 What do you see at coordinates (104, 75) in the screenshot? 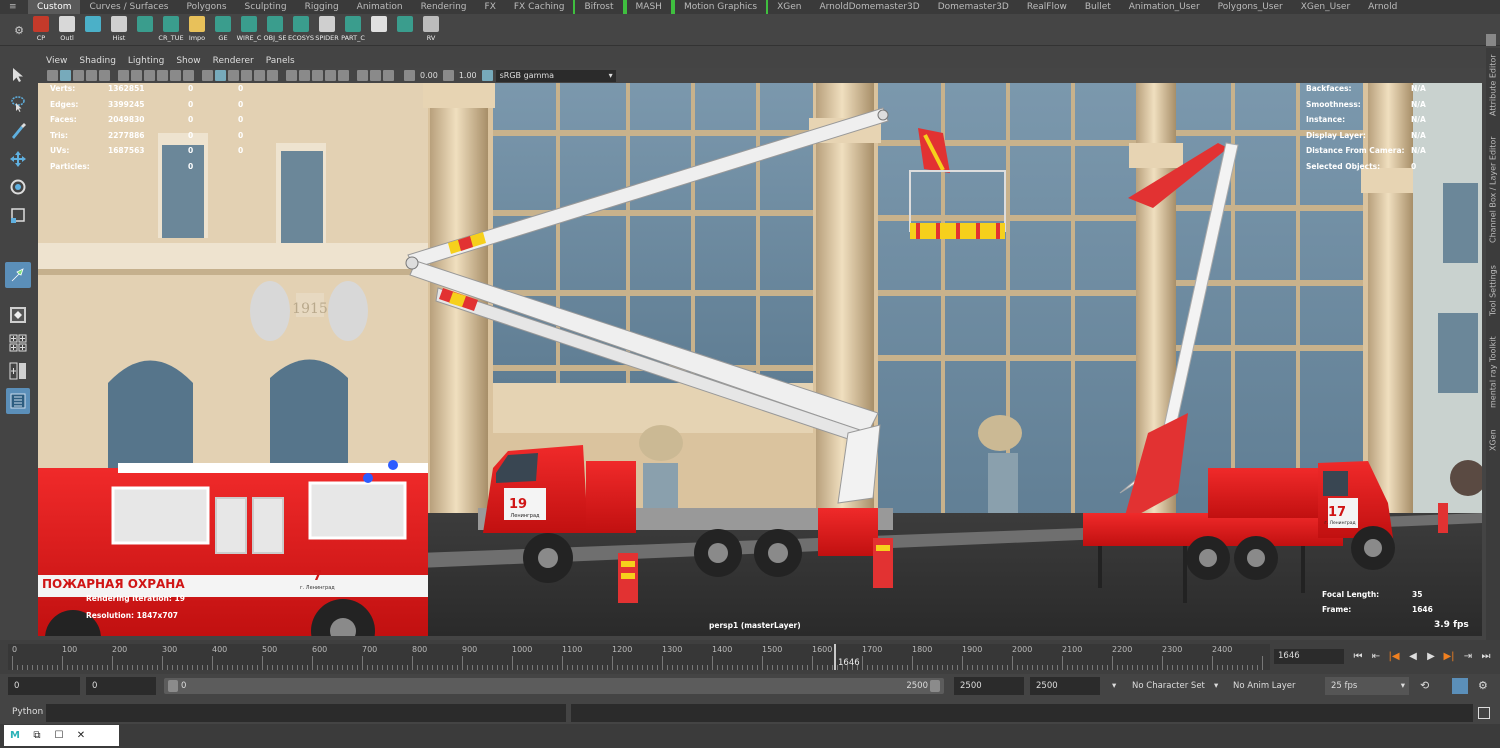
I see `grid-toggle-icon` at bounding box center [104, 75].